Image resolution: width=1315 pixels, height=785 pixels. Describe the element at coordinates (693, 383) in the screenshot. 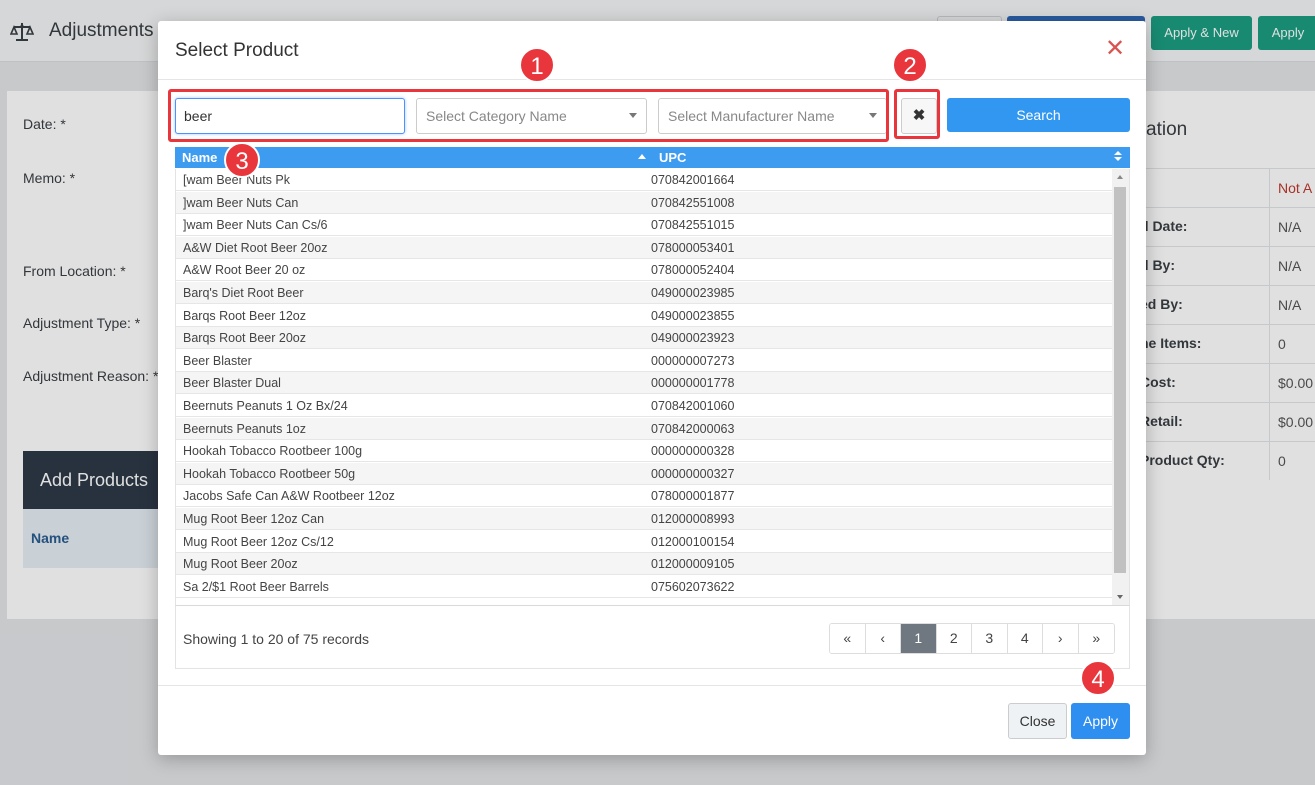

I see `product-upc: 000000001778` at that location.